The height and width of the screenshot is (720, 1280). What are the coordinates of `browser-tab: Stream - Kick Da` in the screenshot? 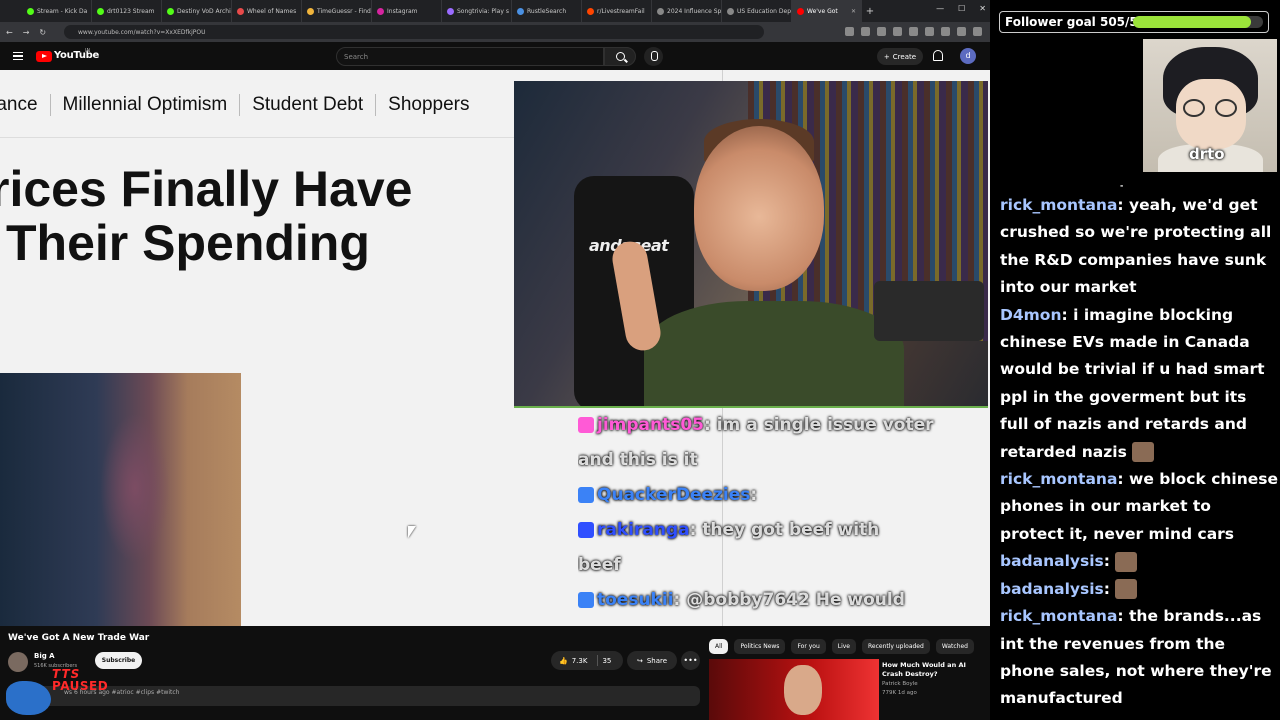 It's located at (57, 11).